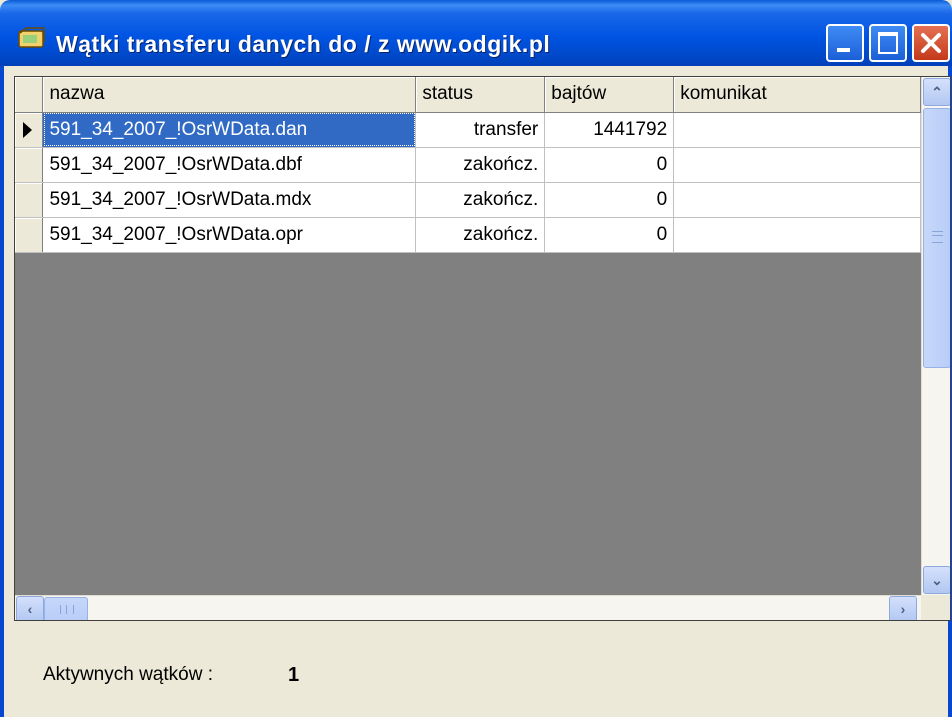  I want to click on vertical-scrollbar: ⌃ ⌄, so click(935, 336).